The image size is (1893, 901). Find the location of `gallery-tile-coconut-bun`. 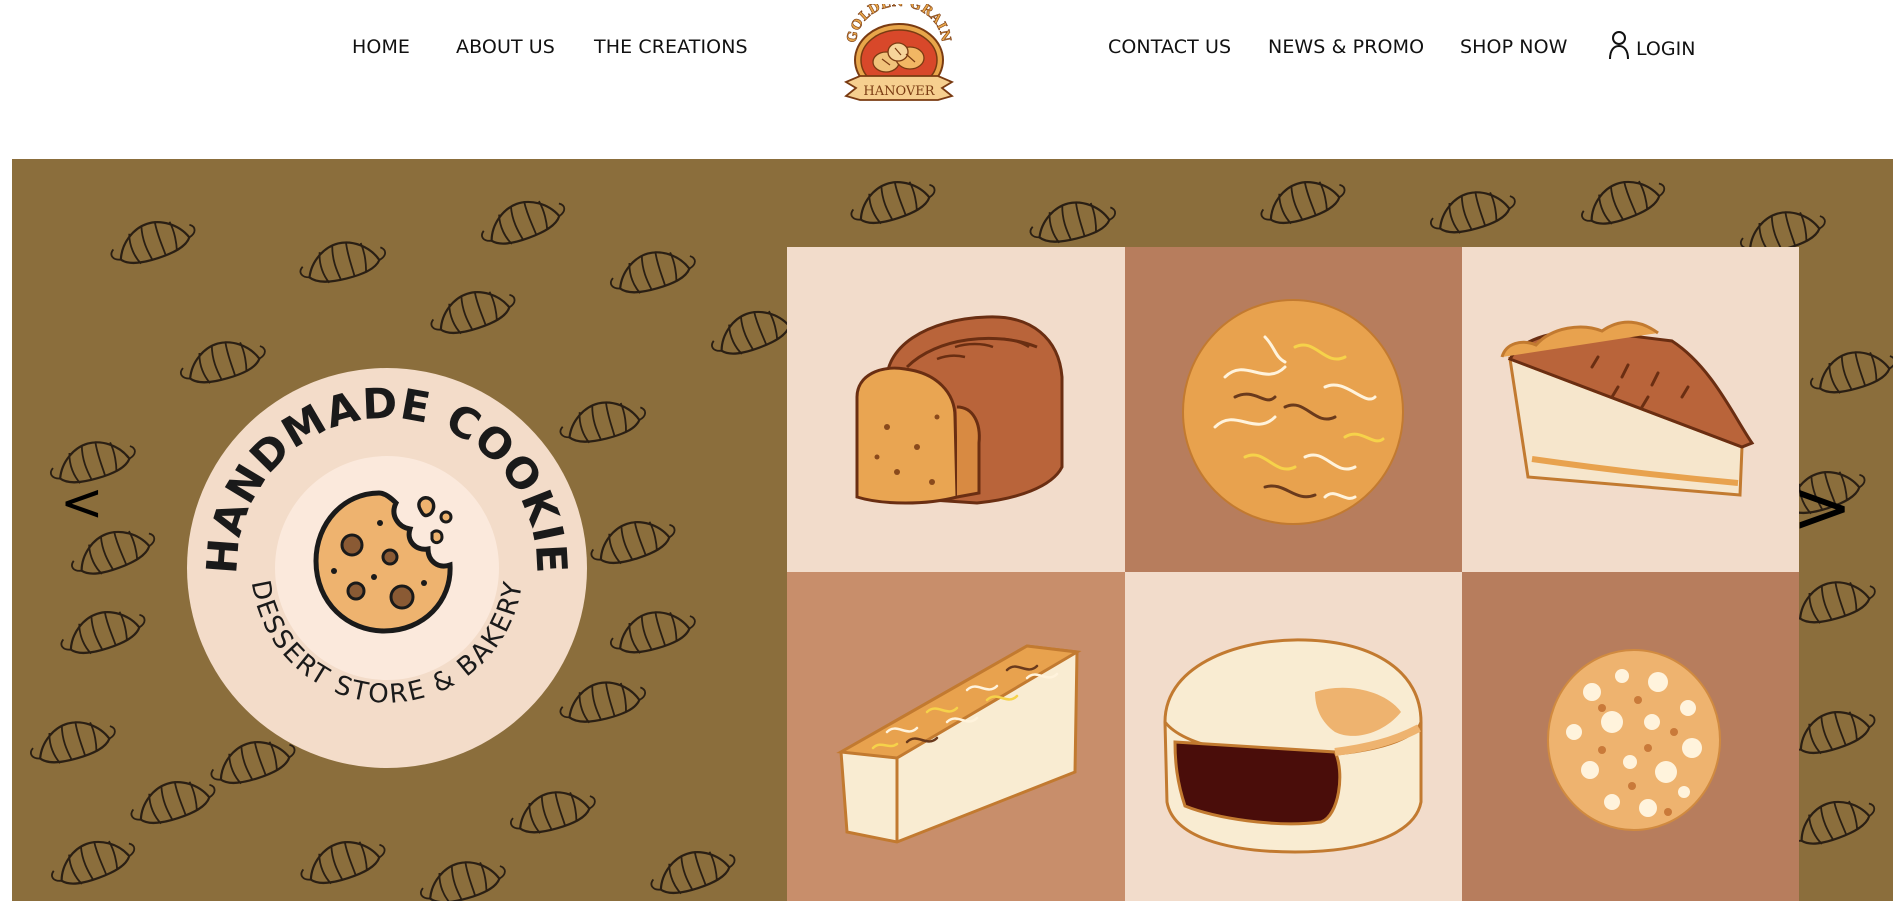

gallery-tile-coconut-bun is located at coordinates (1293, 409).